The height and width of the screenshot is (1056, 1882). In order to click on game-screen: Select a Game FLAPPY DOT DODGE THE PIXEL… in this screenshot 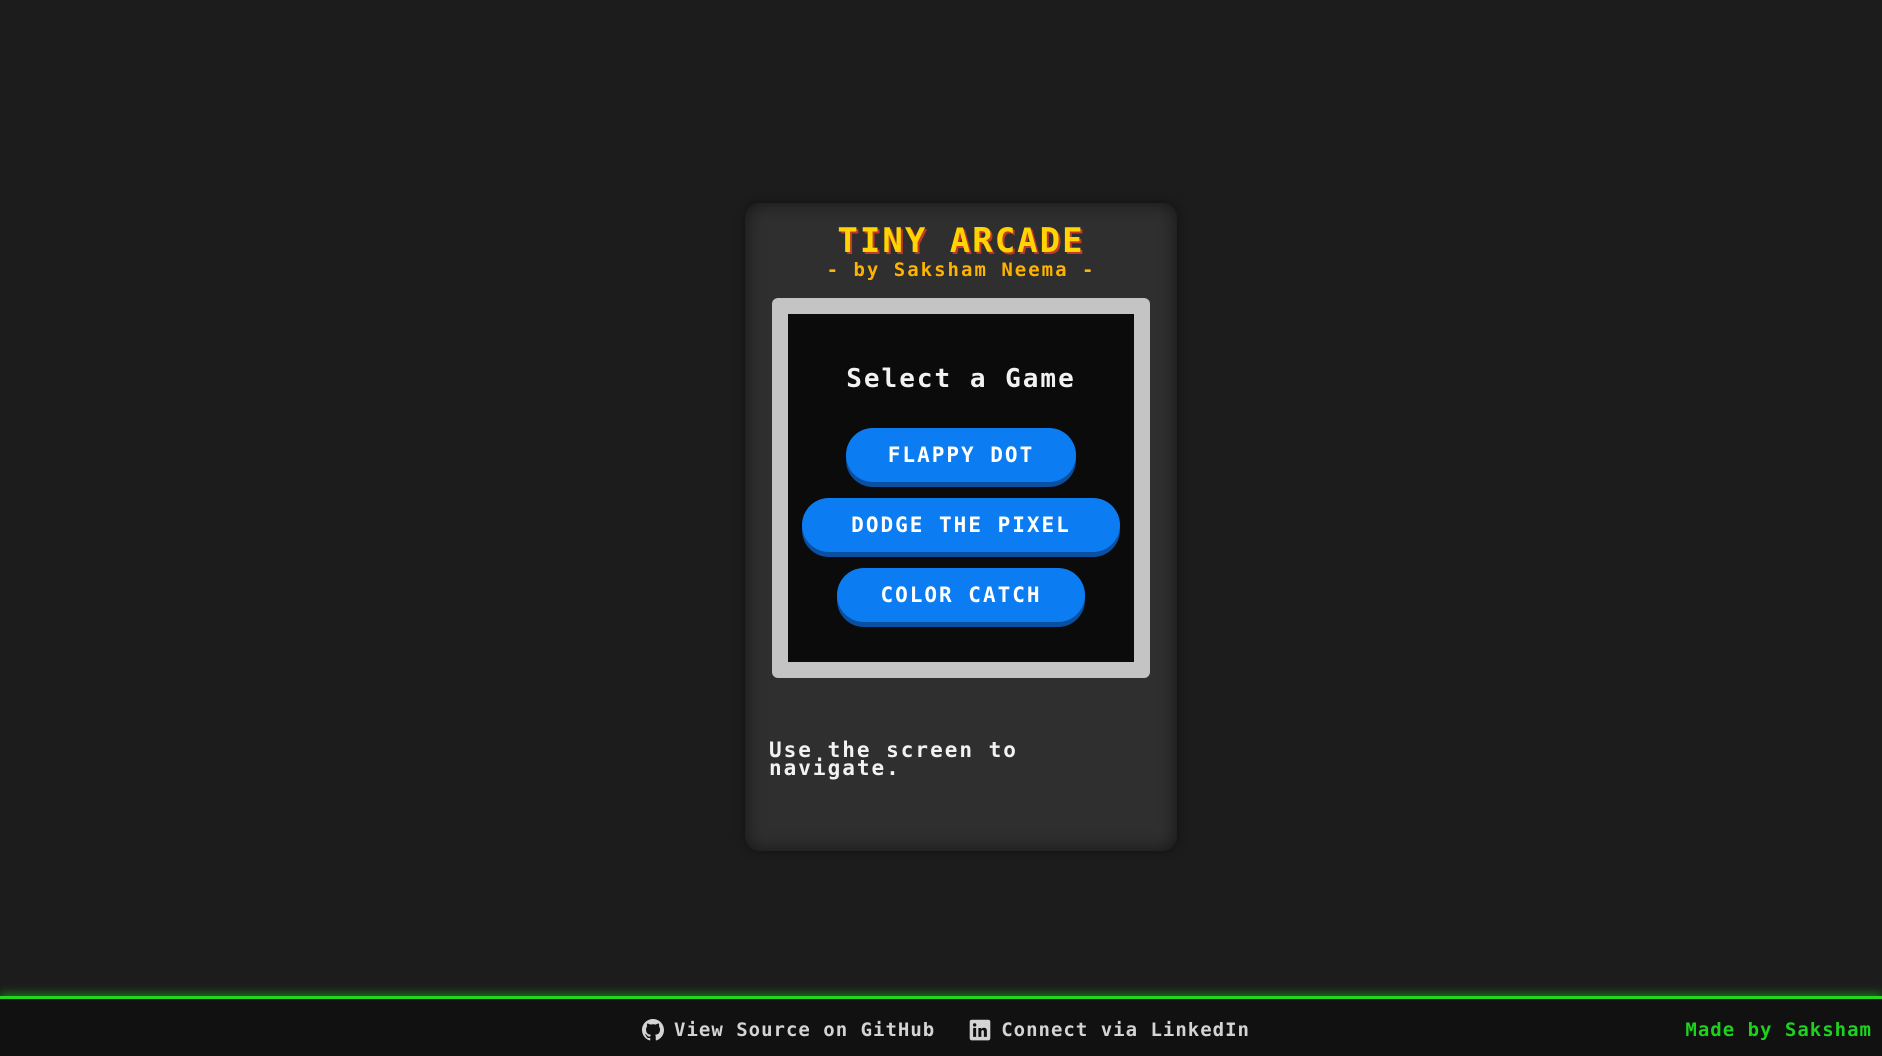, I will do `click(961, 488)`.